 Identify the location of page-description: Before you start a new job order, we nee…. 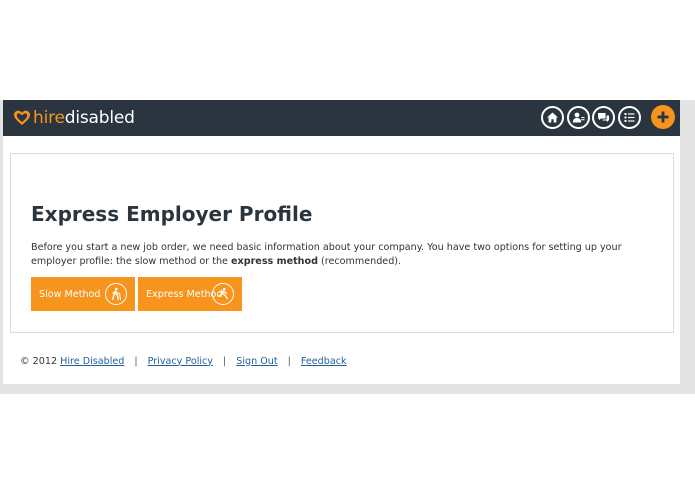
(346, 255).